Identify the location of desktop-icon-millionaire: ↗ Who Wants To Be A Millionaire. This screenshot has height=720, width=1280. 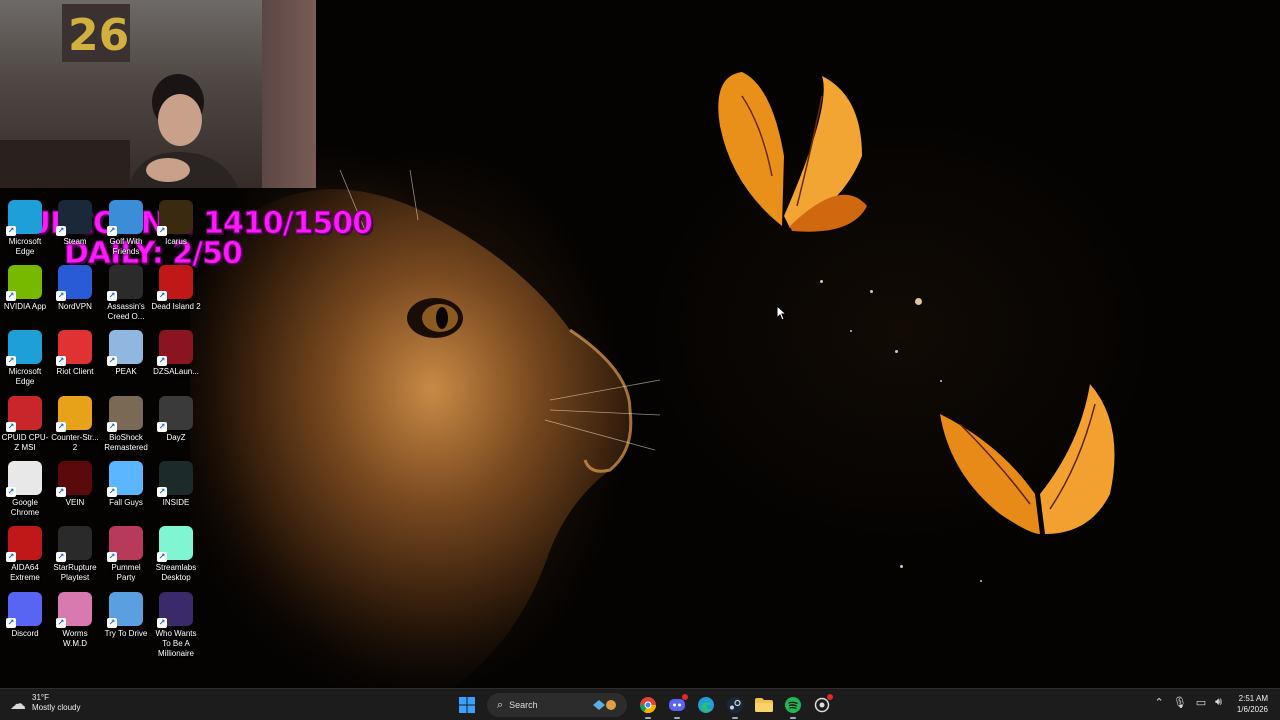
(176, 625).